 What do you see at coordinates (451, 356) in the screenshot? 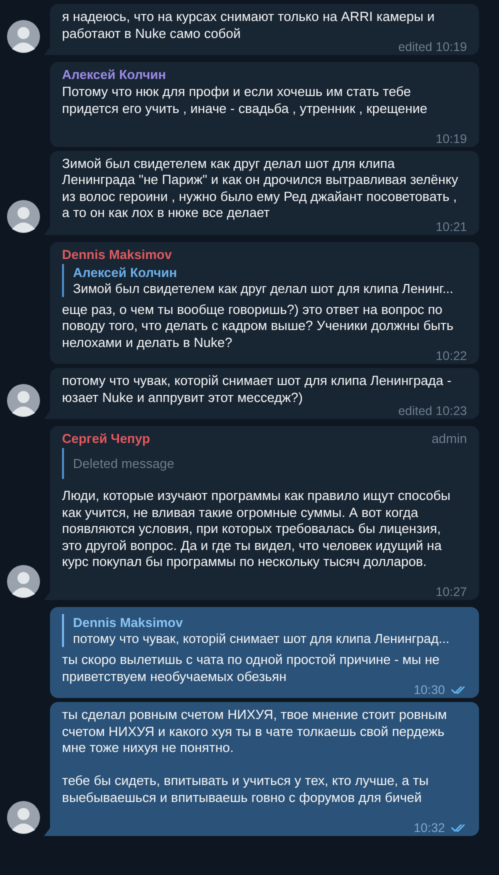
I see `message-time: 10:22` at bounding box center [451, 356].